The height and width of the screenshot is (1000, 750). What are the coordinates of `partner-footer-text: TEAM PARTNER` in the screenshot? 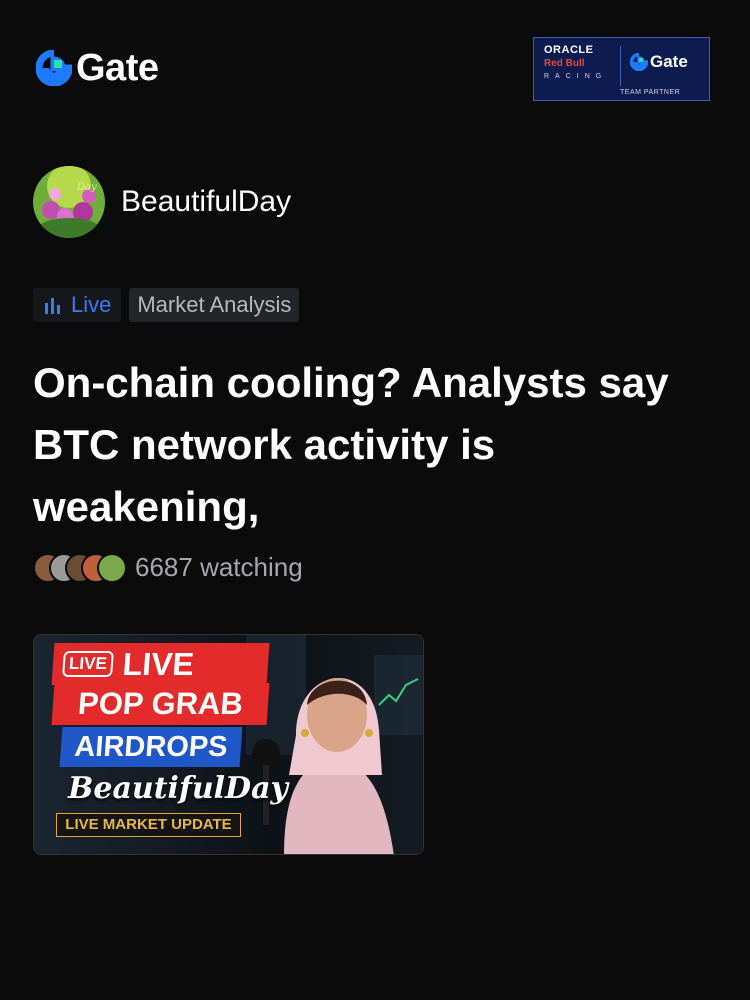 It's located at (650, 92).